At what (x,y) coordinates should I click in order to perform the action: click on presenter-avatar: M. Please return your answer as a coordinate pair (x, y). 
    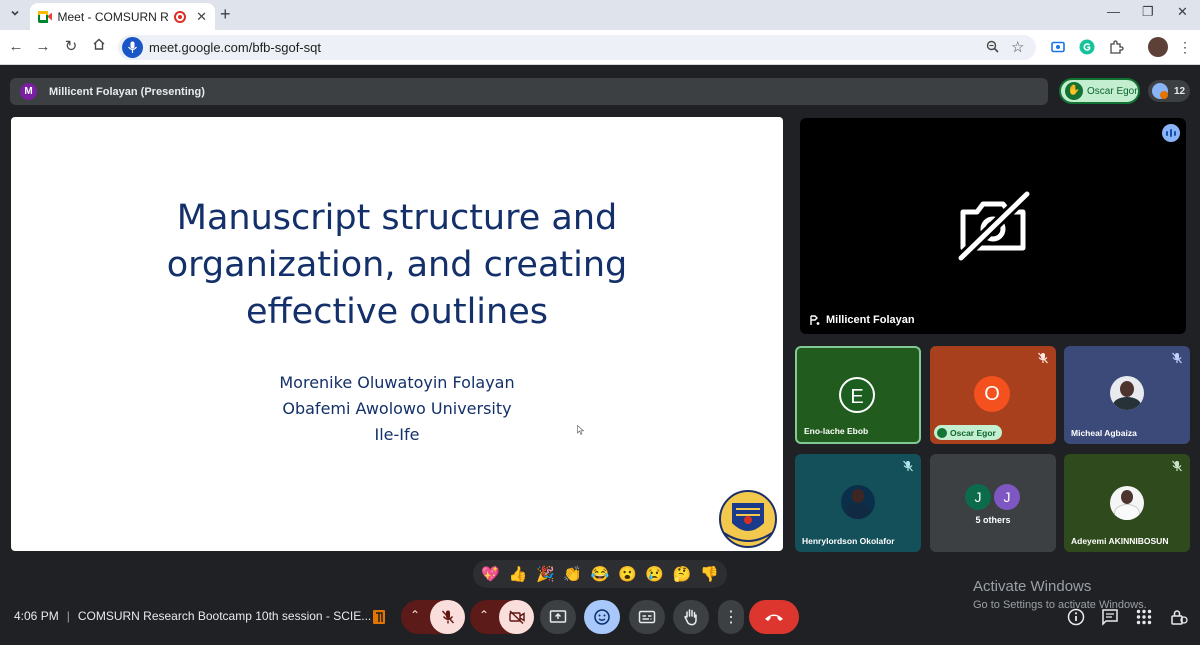
    Looking at the image, I should click on (28, 91).